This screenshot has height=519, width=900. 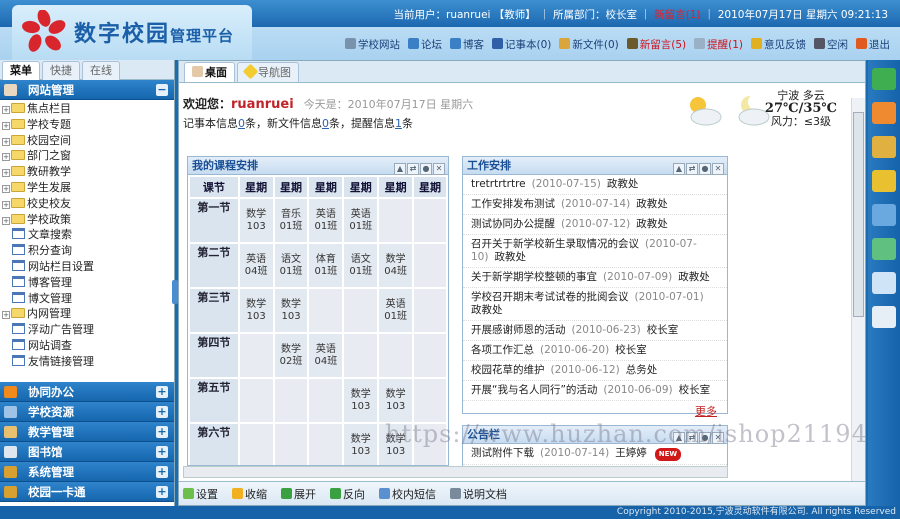 What do you see at coordinates (87, 283) in the screenshot?
I see `tree-item: 博客管理` at bounding box center [87, 283].